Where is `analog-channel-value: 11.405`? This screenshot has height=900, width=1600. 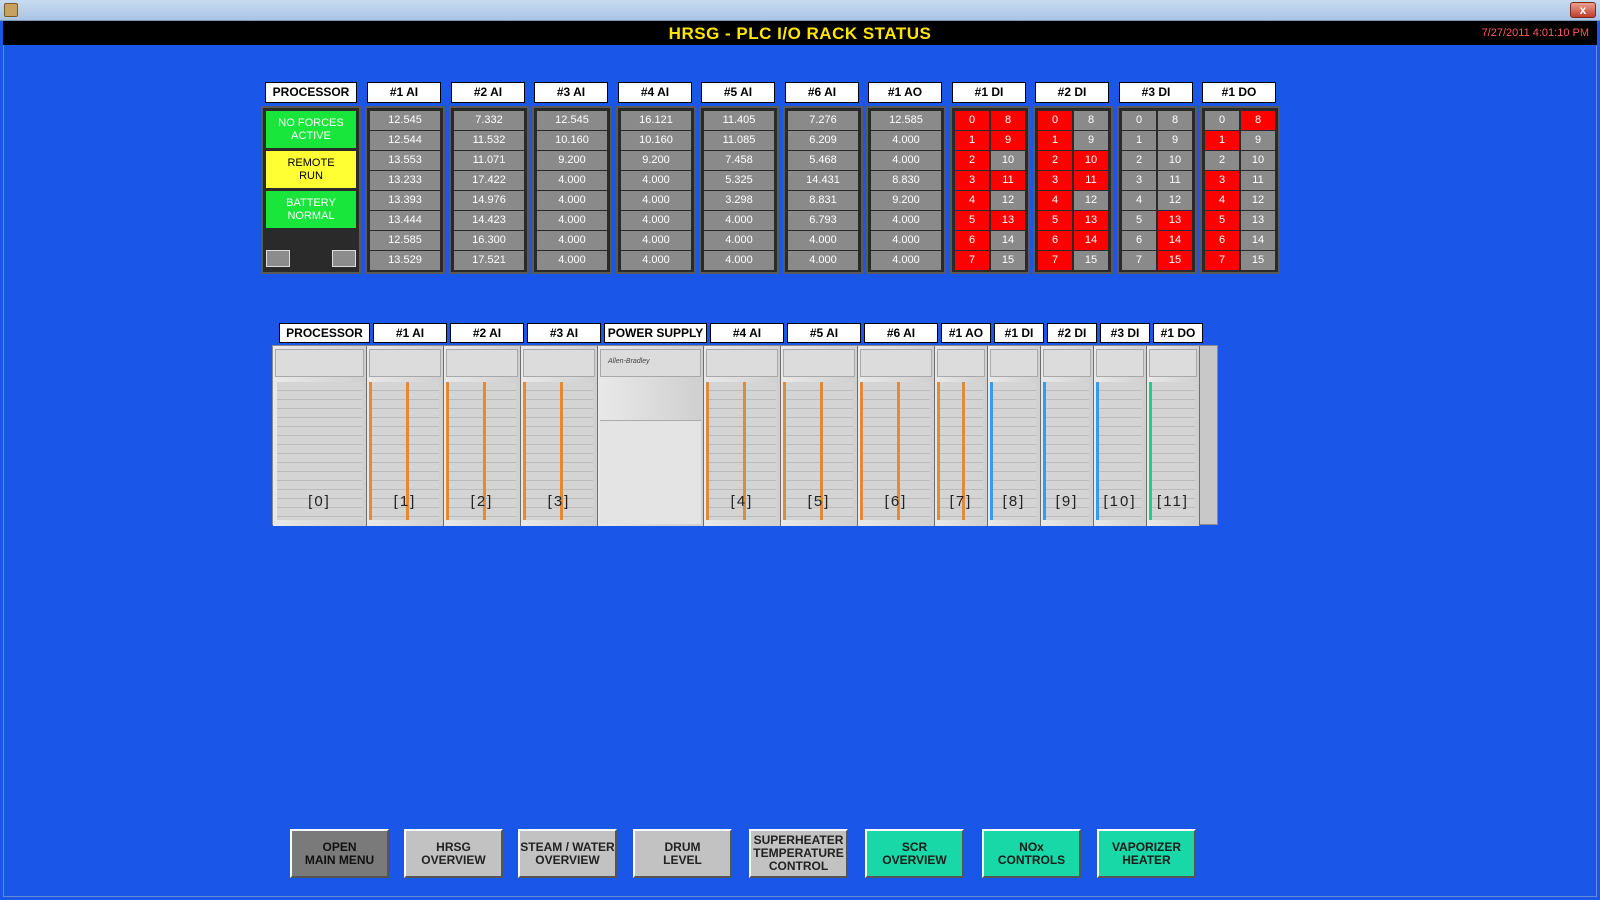
analog-channel-value: 11.405 is located at coordinates (739, 120).